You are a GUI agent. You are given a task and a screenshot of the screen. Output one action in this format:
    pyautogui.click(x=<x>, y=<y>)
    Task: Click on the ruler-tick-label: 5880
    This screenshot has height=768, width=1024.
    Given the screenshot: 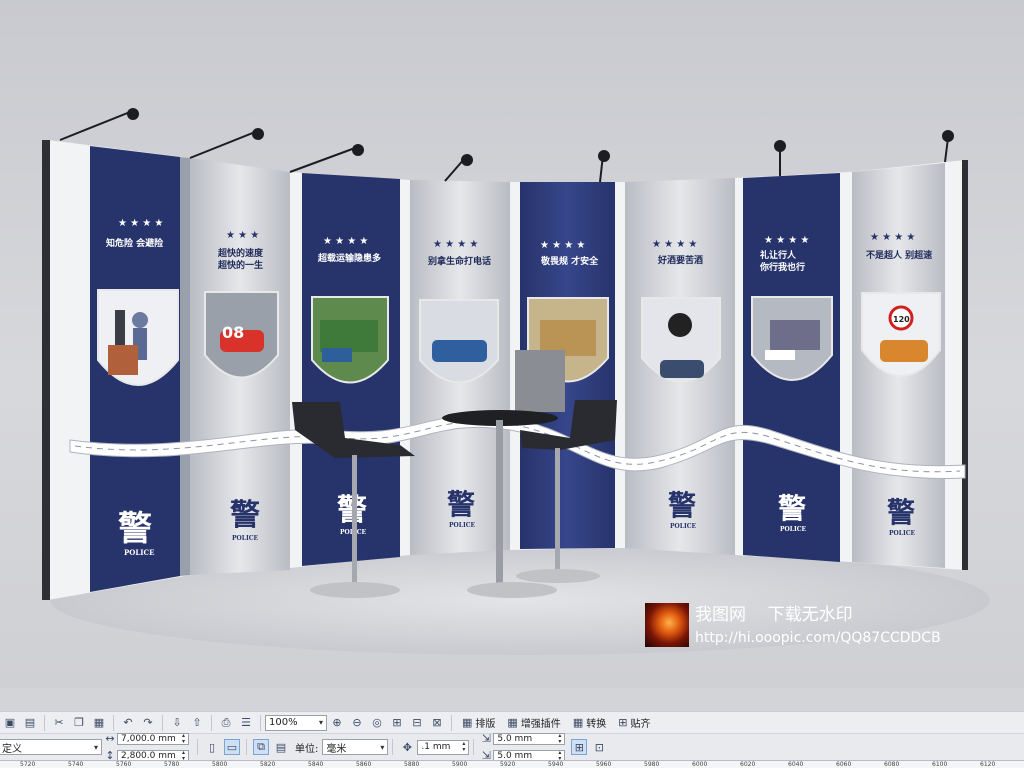 What is the action you would take?
    pyautogui.click(x=412, y=764)
    